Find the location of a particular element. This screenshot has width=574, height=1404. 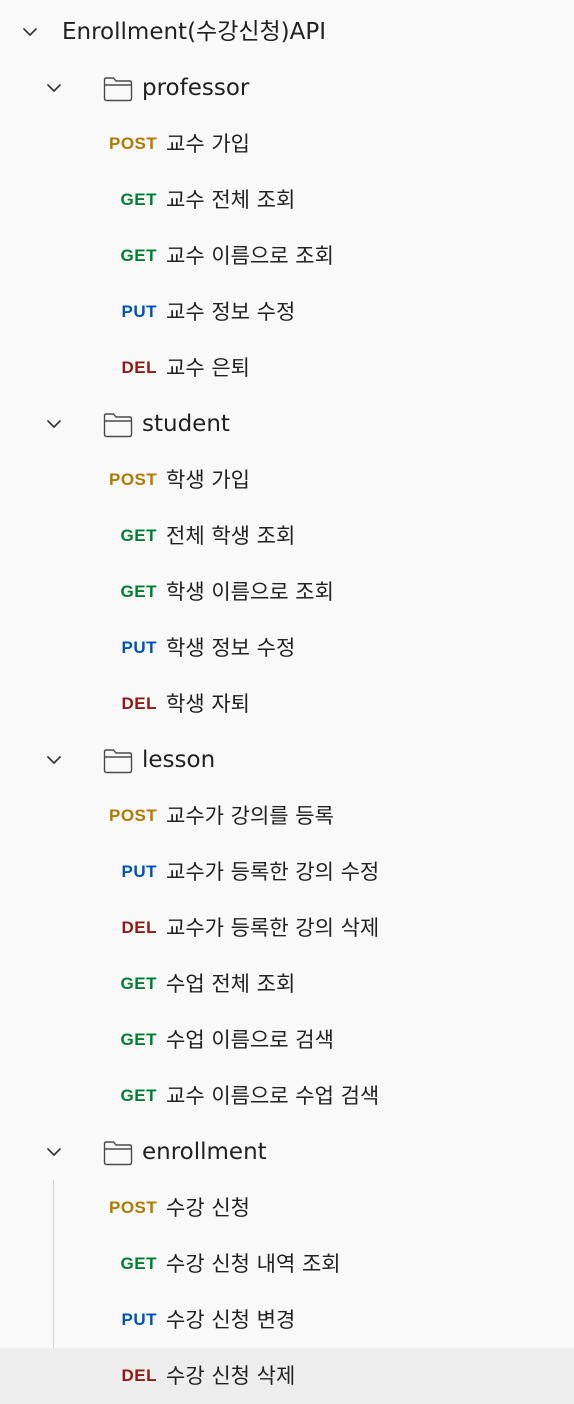

collection-title: Enrollment(수강신청)API is located at coordinates (194, 32).